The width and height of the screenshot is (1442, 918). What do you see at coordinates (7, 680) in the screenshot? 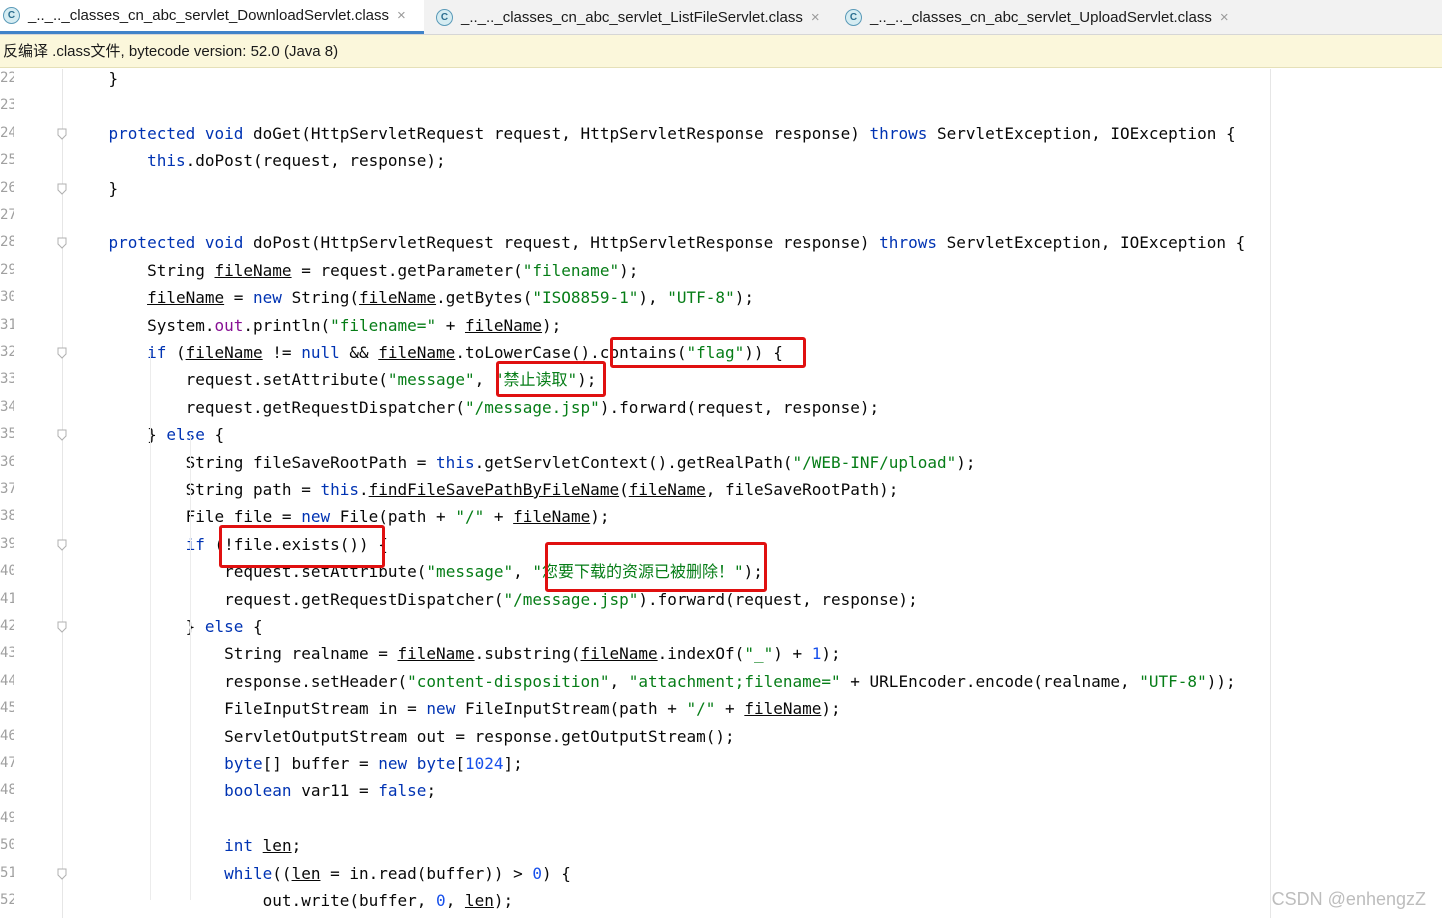
I see `line-number: 44` at bounding box center [7, 680].